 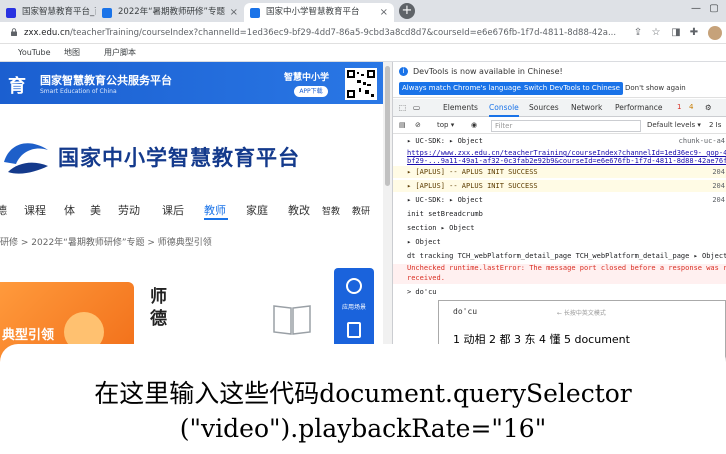 I want to click on console-message-text: init setBreadcrumb, so click(x=445, y=214).